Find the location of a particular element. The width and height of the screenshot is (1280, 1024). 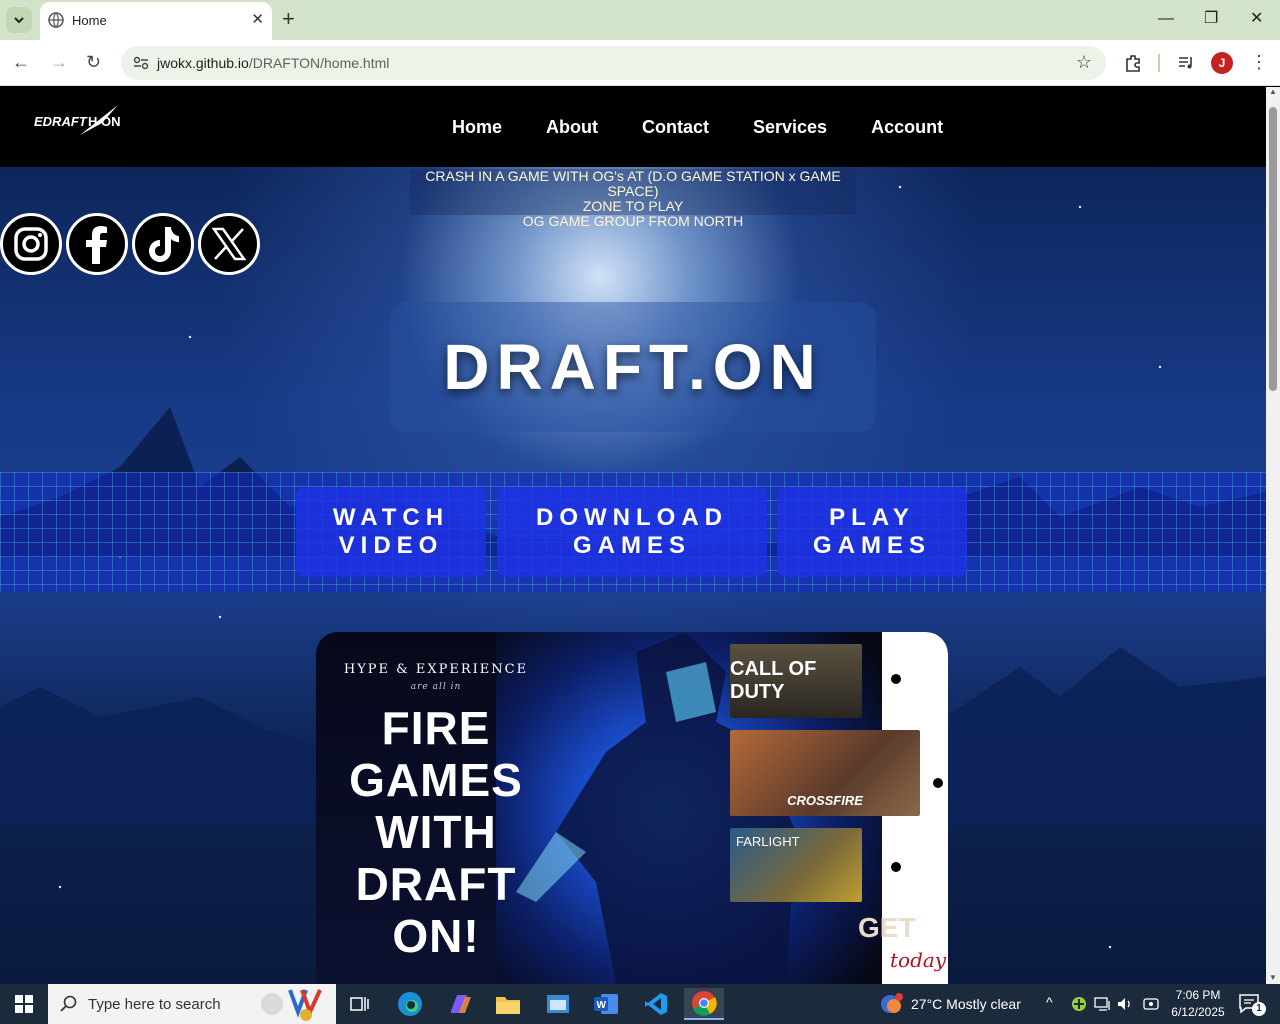

reload-button: ↻ is located at coordinates (93, 62).